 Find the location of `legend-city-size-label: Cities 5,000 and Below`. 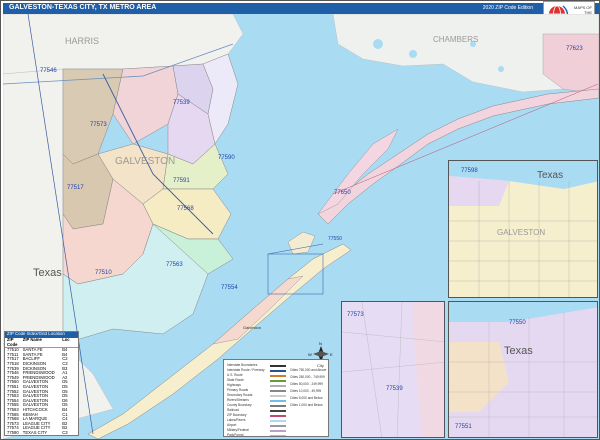

legend-city-size-label: Cities 5,000 and Below is located at coordinates (306, 398).